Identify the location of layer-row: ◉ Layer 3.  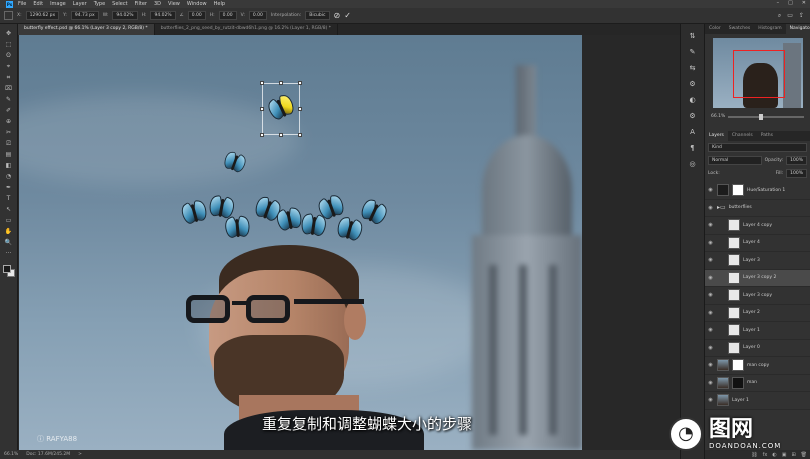
(757, 261).